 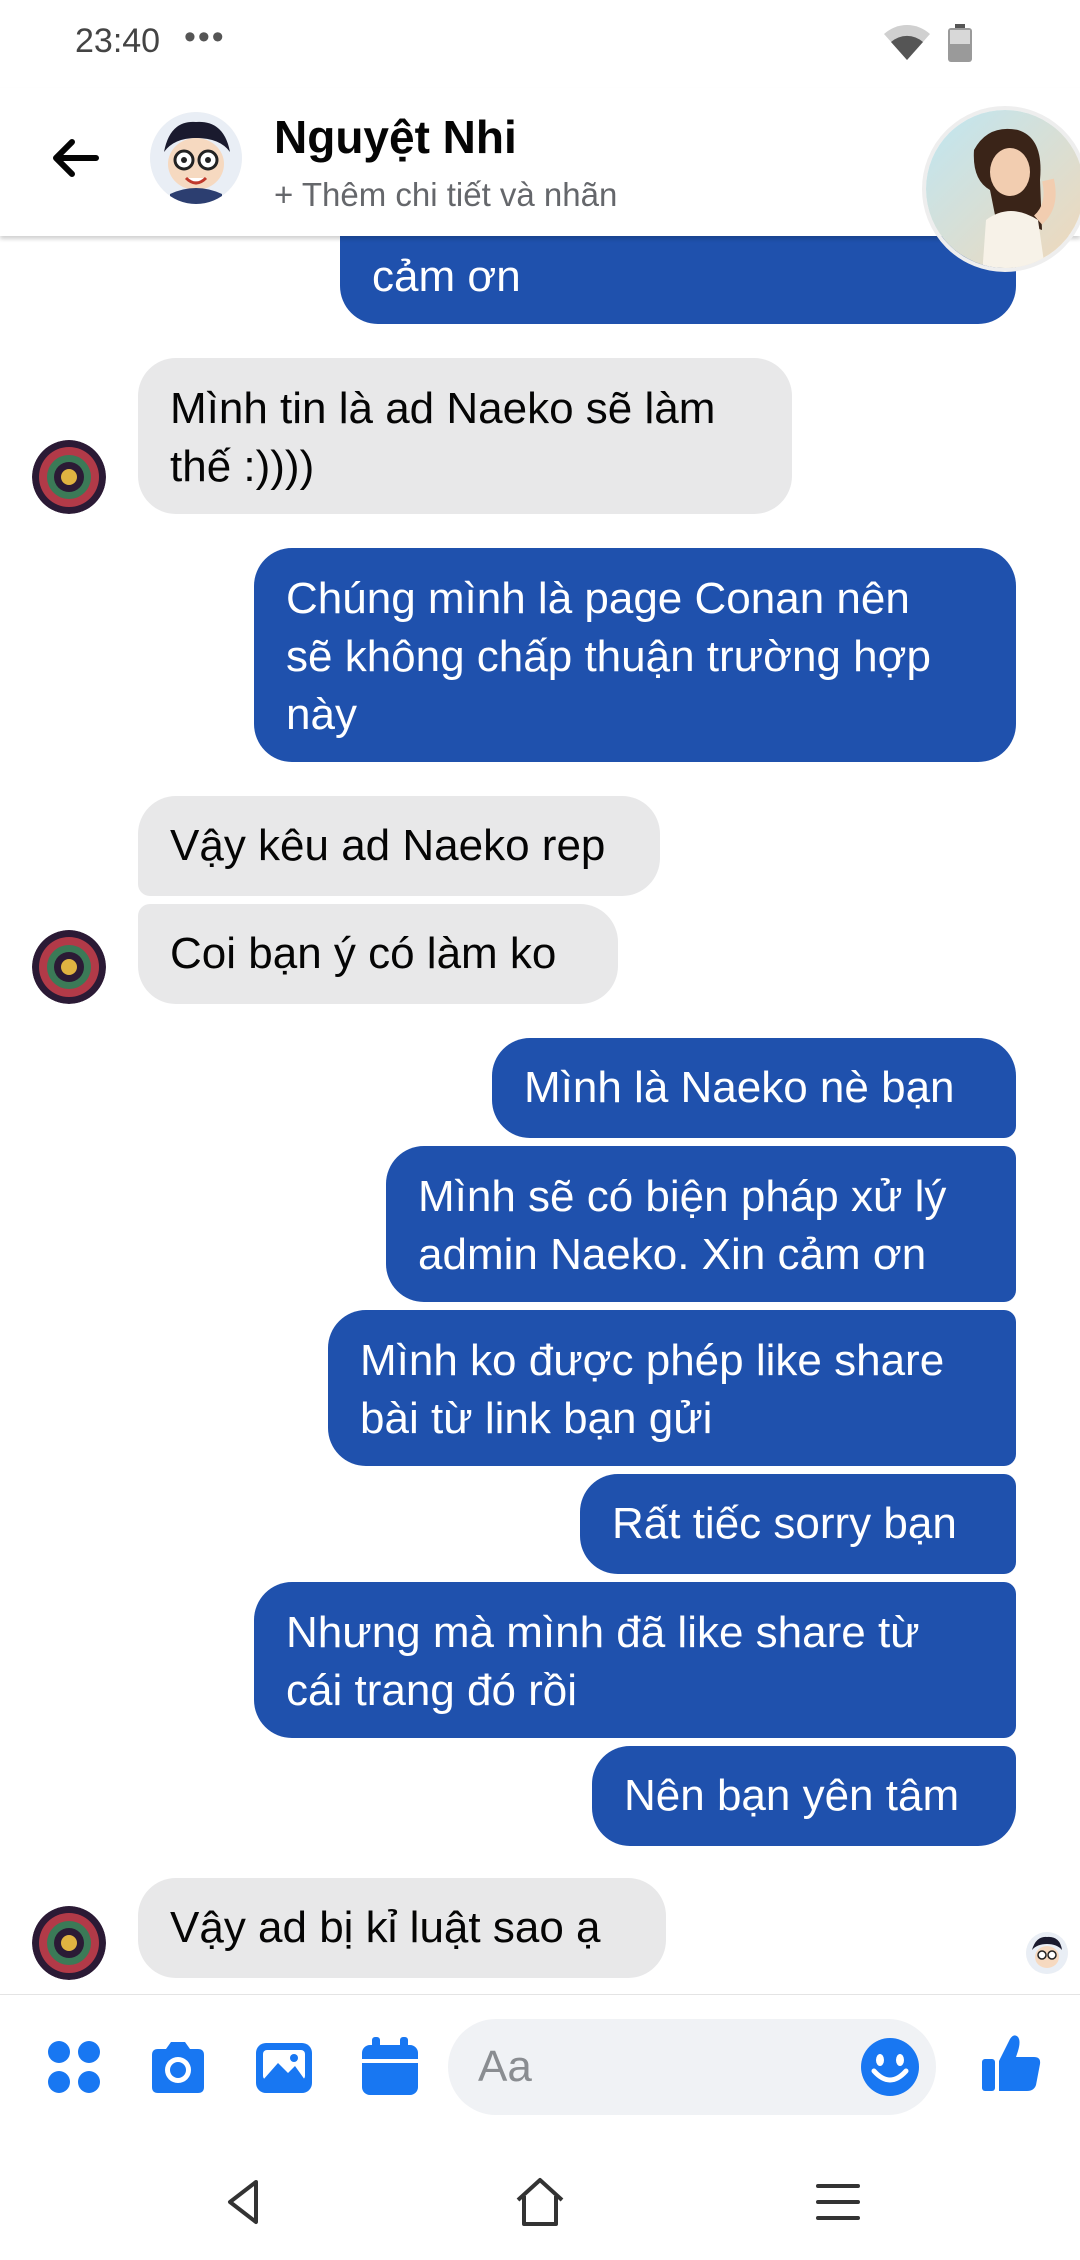 I want to click on message-composer, so click(x=540, y=2069).